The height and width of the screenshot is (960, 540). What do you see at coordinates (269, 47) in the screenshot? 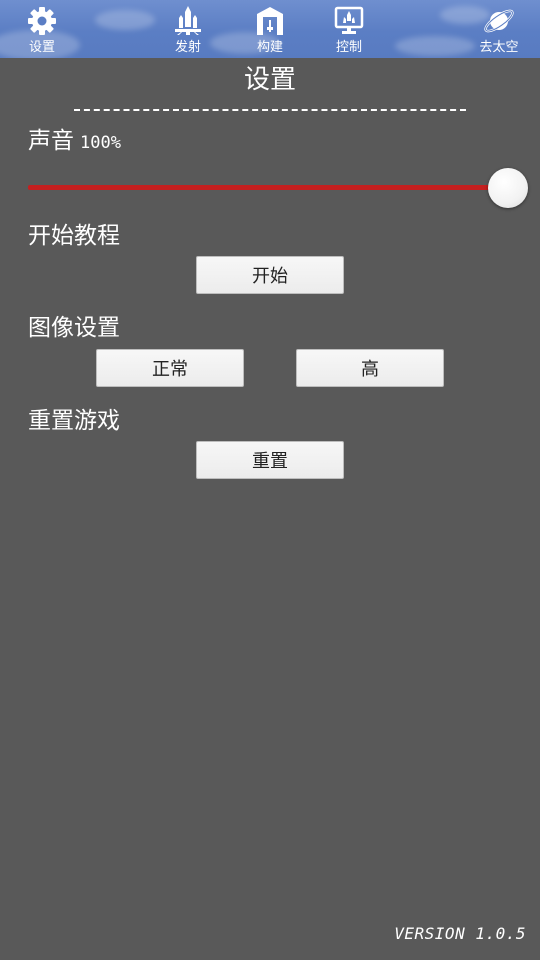
I see `nav-label: 构建` at bounding box center [269, 47].